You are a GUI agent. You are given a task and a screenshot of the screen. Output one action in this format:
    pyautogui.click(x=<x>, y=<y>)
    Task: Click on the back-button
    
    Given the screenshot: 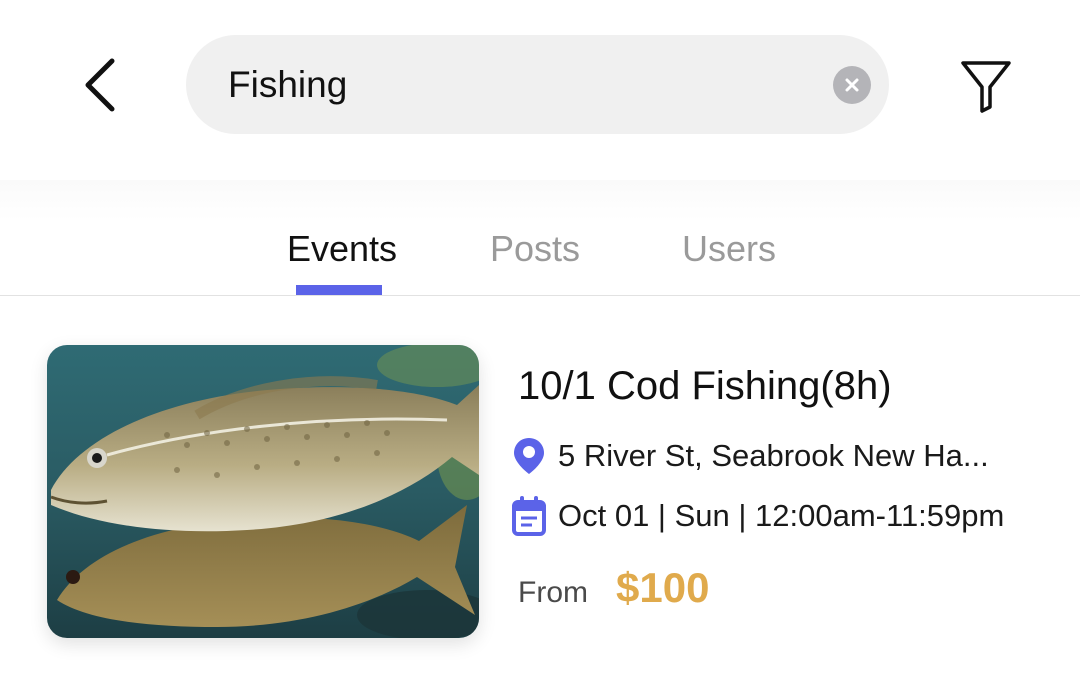 What is the action you would take?
    pyautogui.click(x=100, y=85)
    